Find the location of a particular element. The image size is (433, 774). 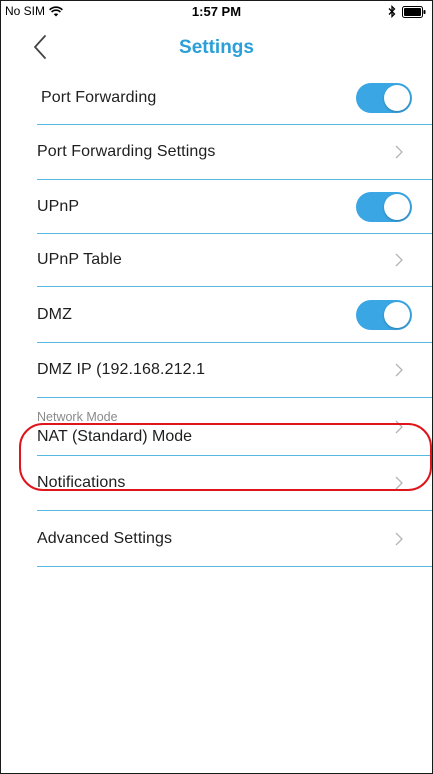

status-bar: No SIM 1:57 PM is located at coordinates (216, 12).